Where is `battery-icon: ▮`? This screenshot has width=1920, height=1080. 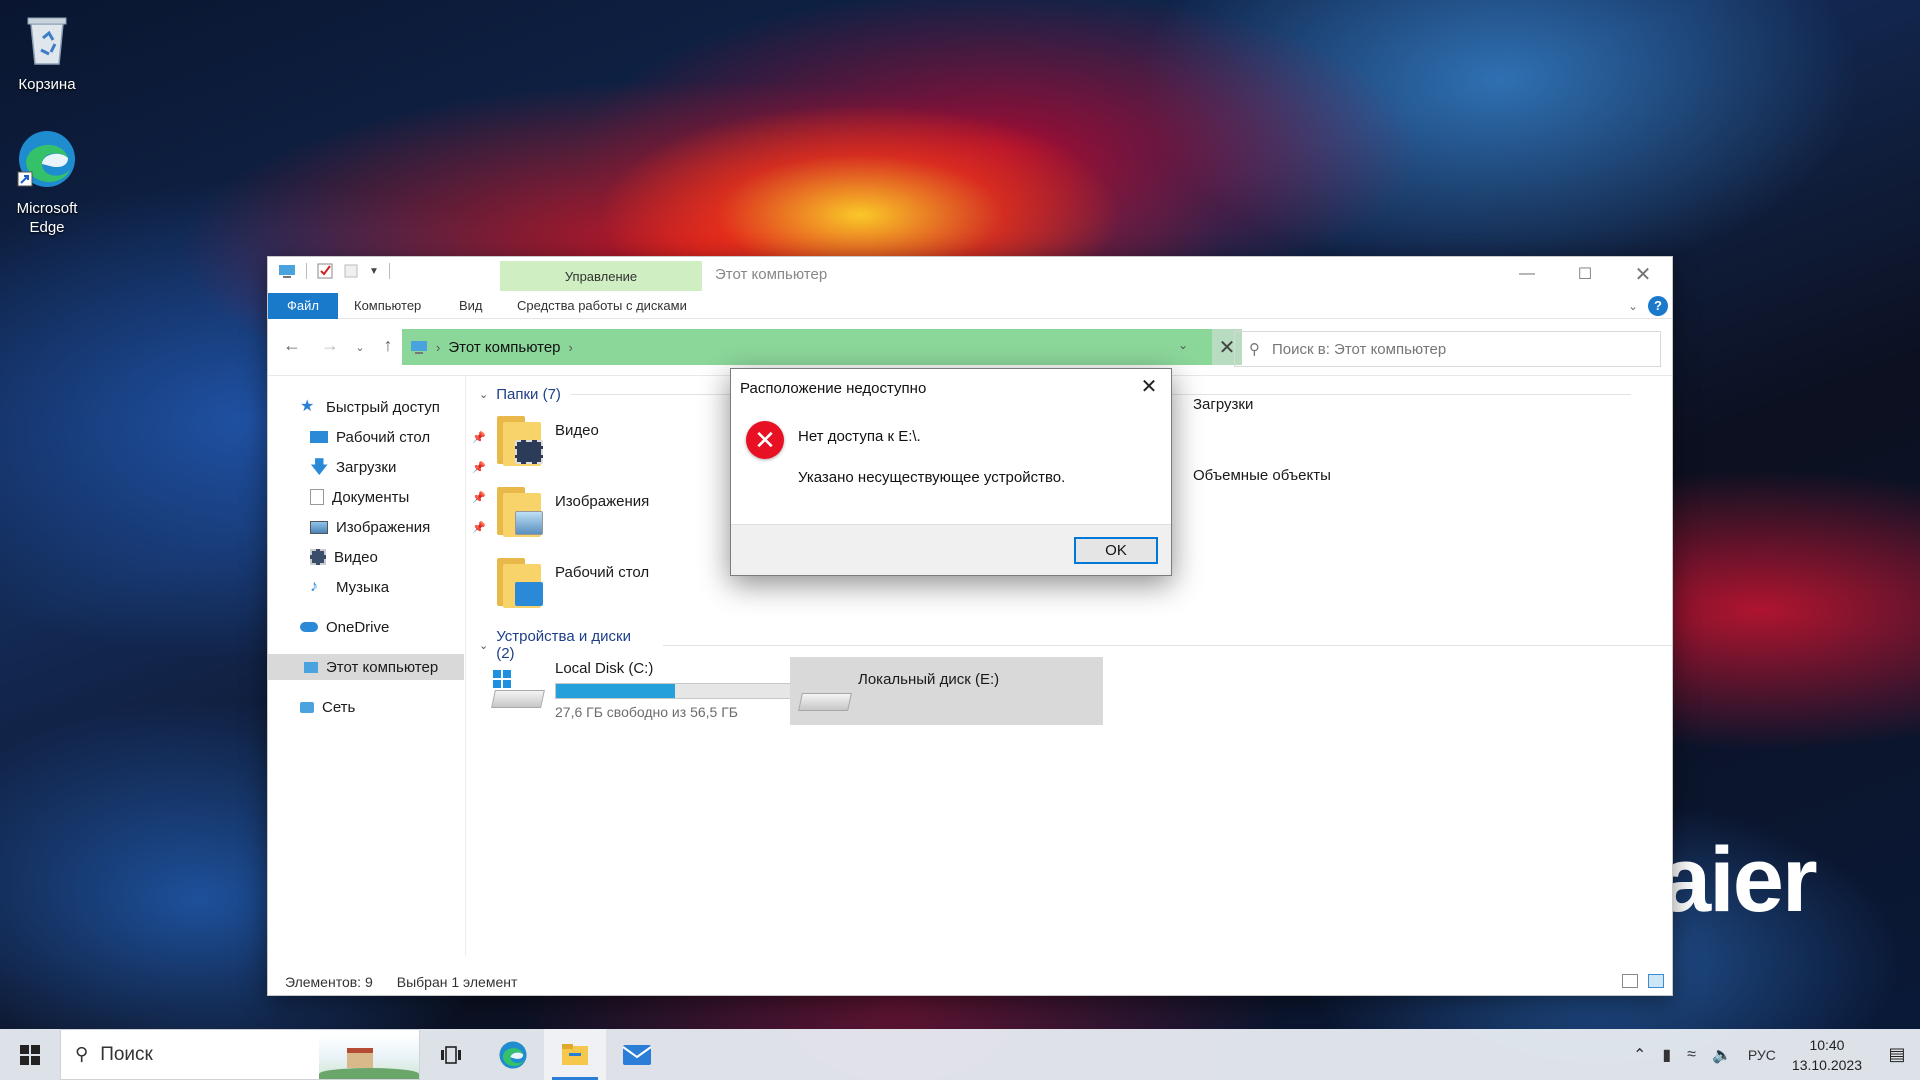 battery-icon: ▮ is located at coordinates (1666, 1055).